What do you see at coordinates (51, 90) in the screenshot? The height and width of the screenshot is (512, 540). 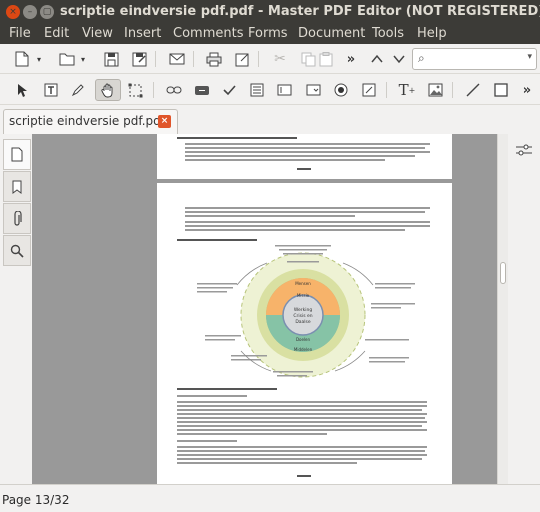 I see `text-select-icon` at bounding box center [51, 90].